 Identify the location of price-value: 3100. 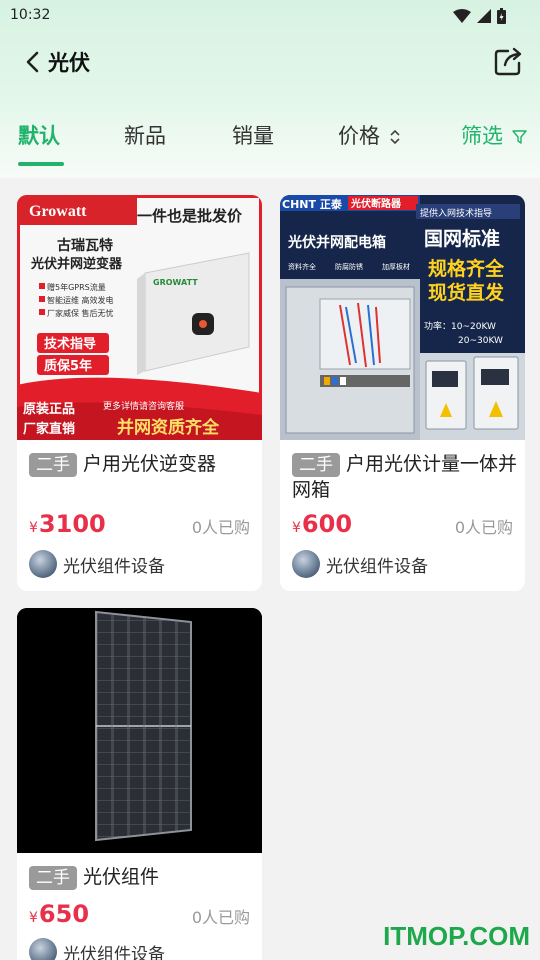
(72, 524).